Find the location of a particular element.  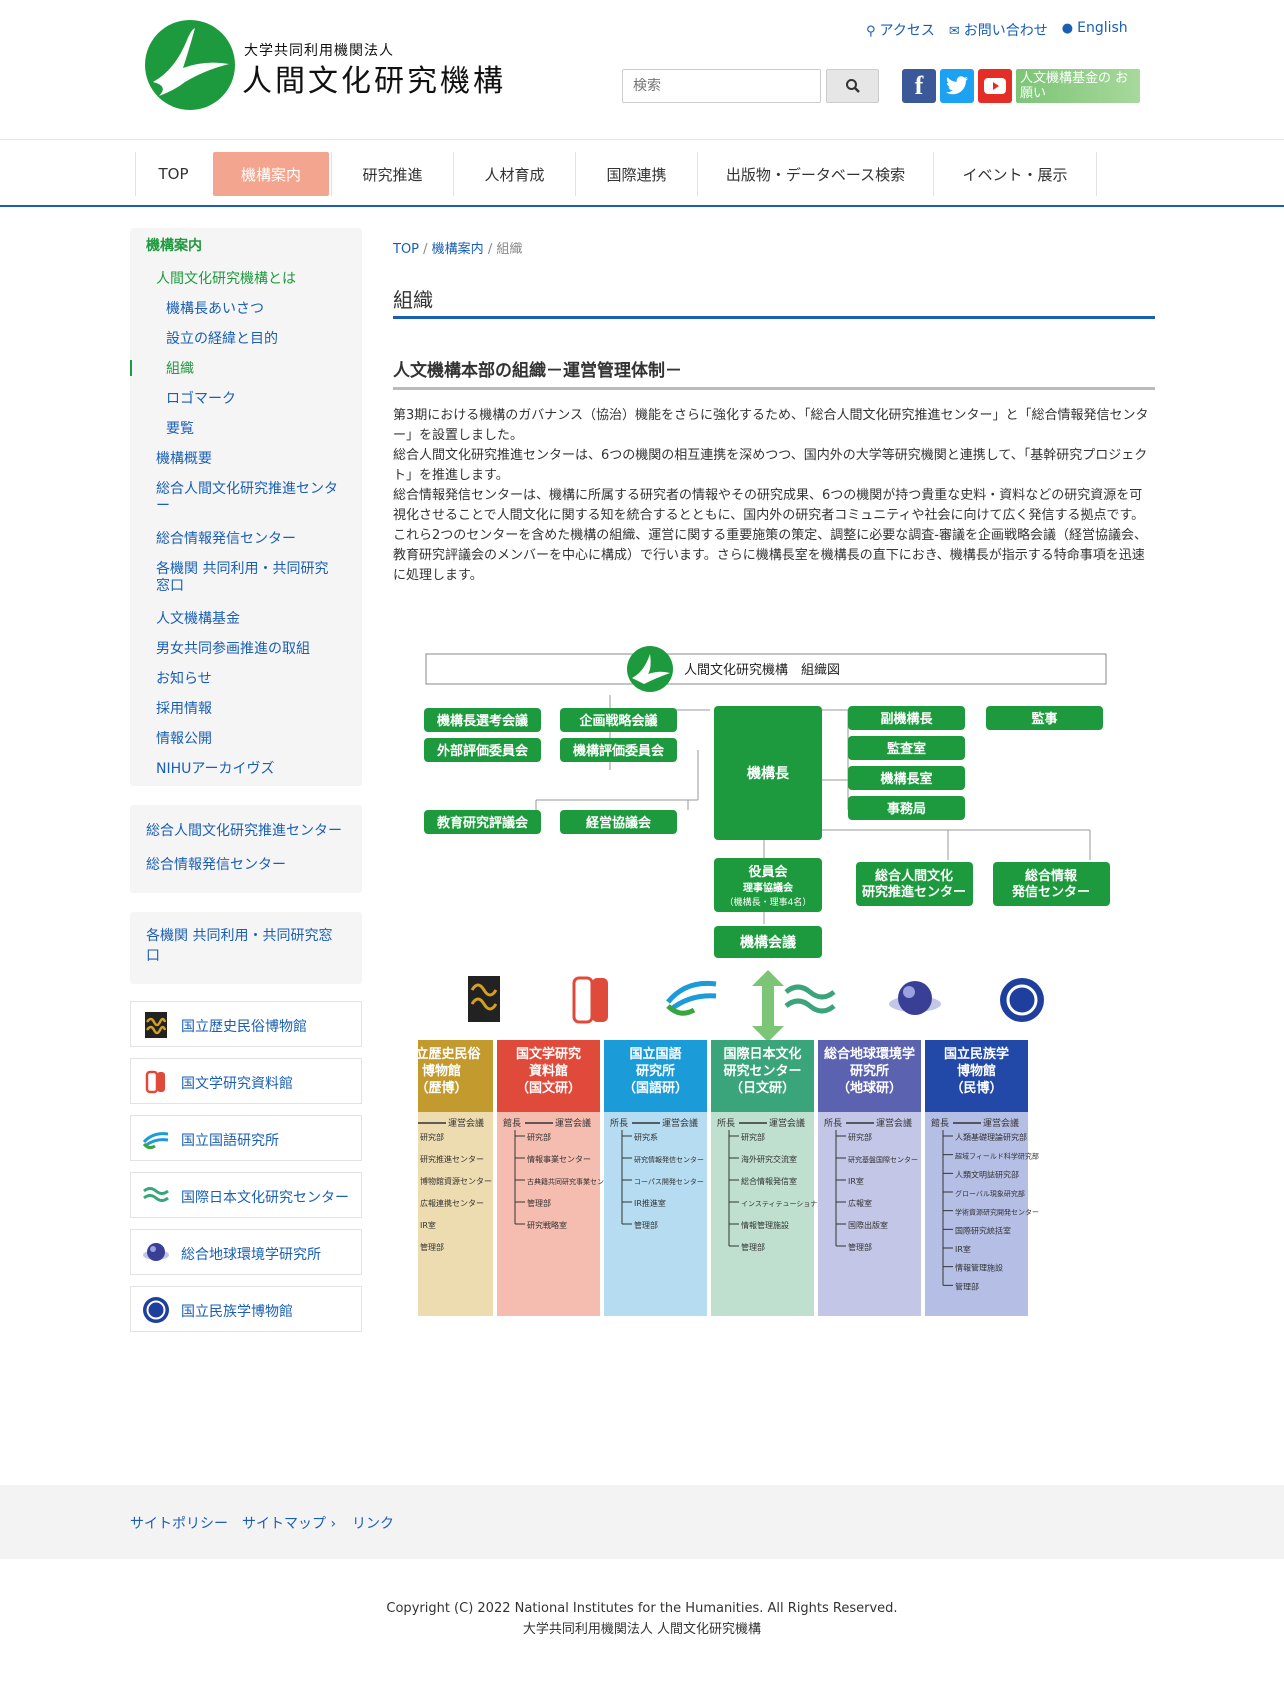

institute-unit: 研究戦略室 is located at coordinates (547, 1225).